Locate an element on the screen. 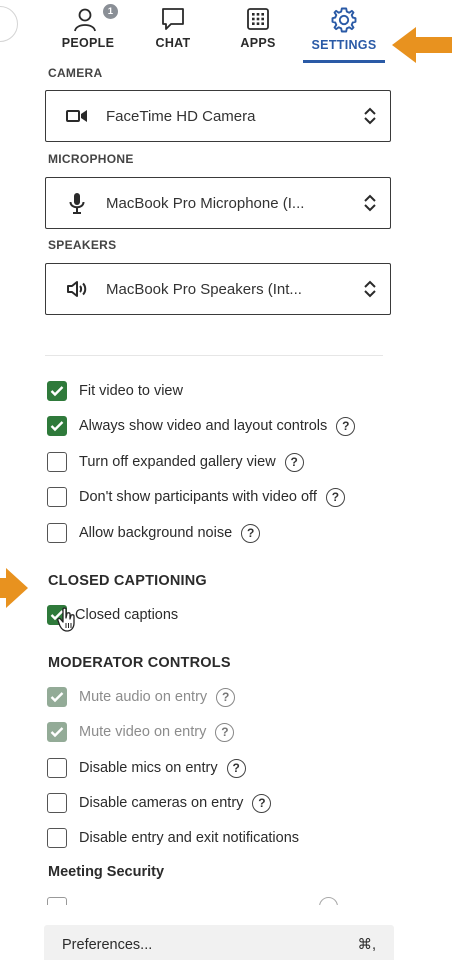 The height and width of the screenshot is (960, 465). microphone-section-label: MICROPHONE is located at coordinates (91, 159).